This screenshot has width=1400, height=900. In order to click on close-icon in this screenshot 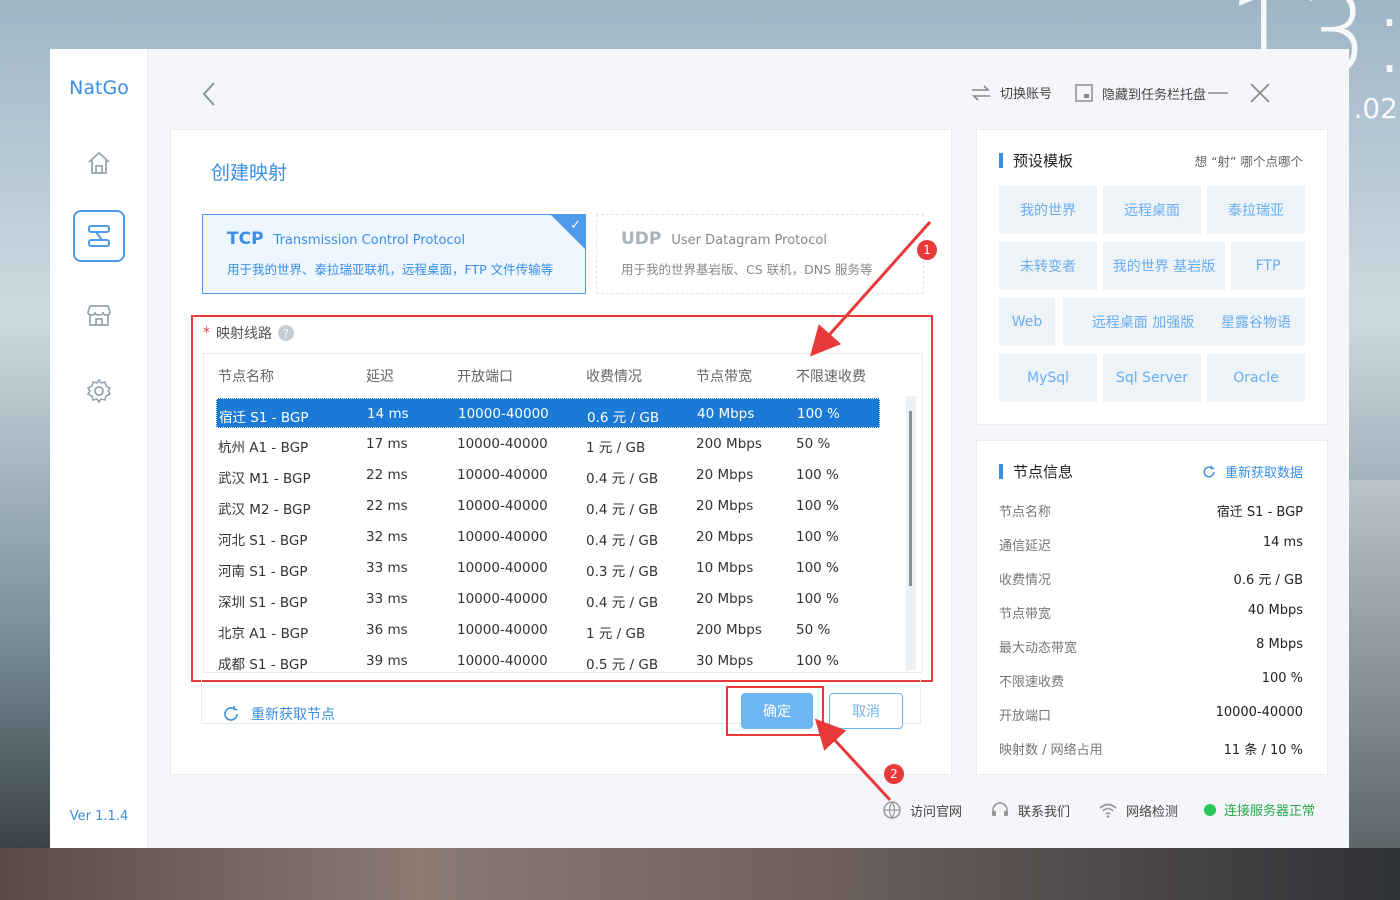, I will do `click(1260, 93)`.